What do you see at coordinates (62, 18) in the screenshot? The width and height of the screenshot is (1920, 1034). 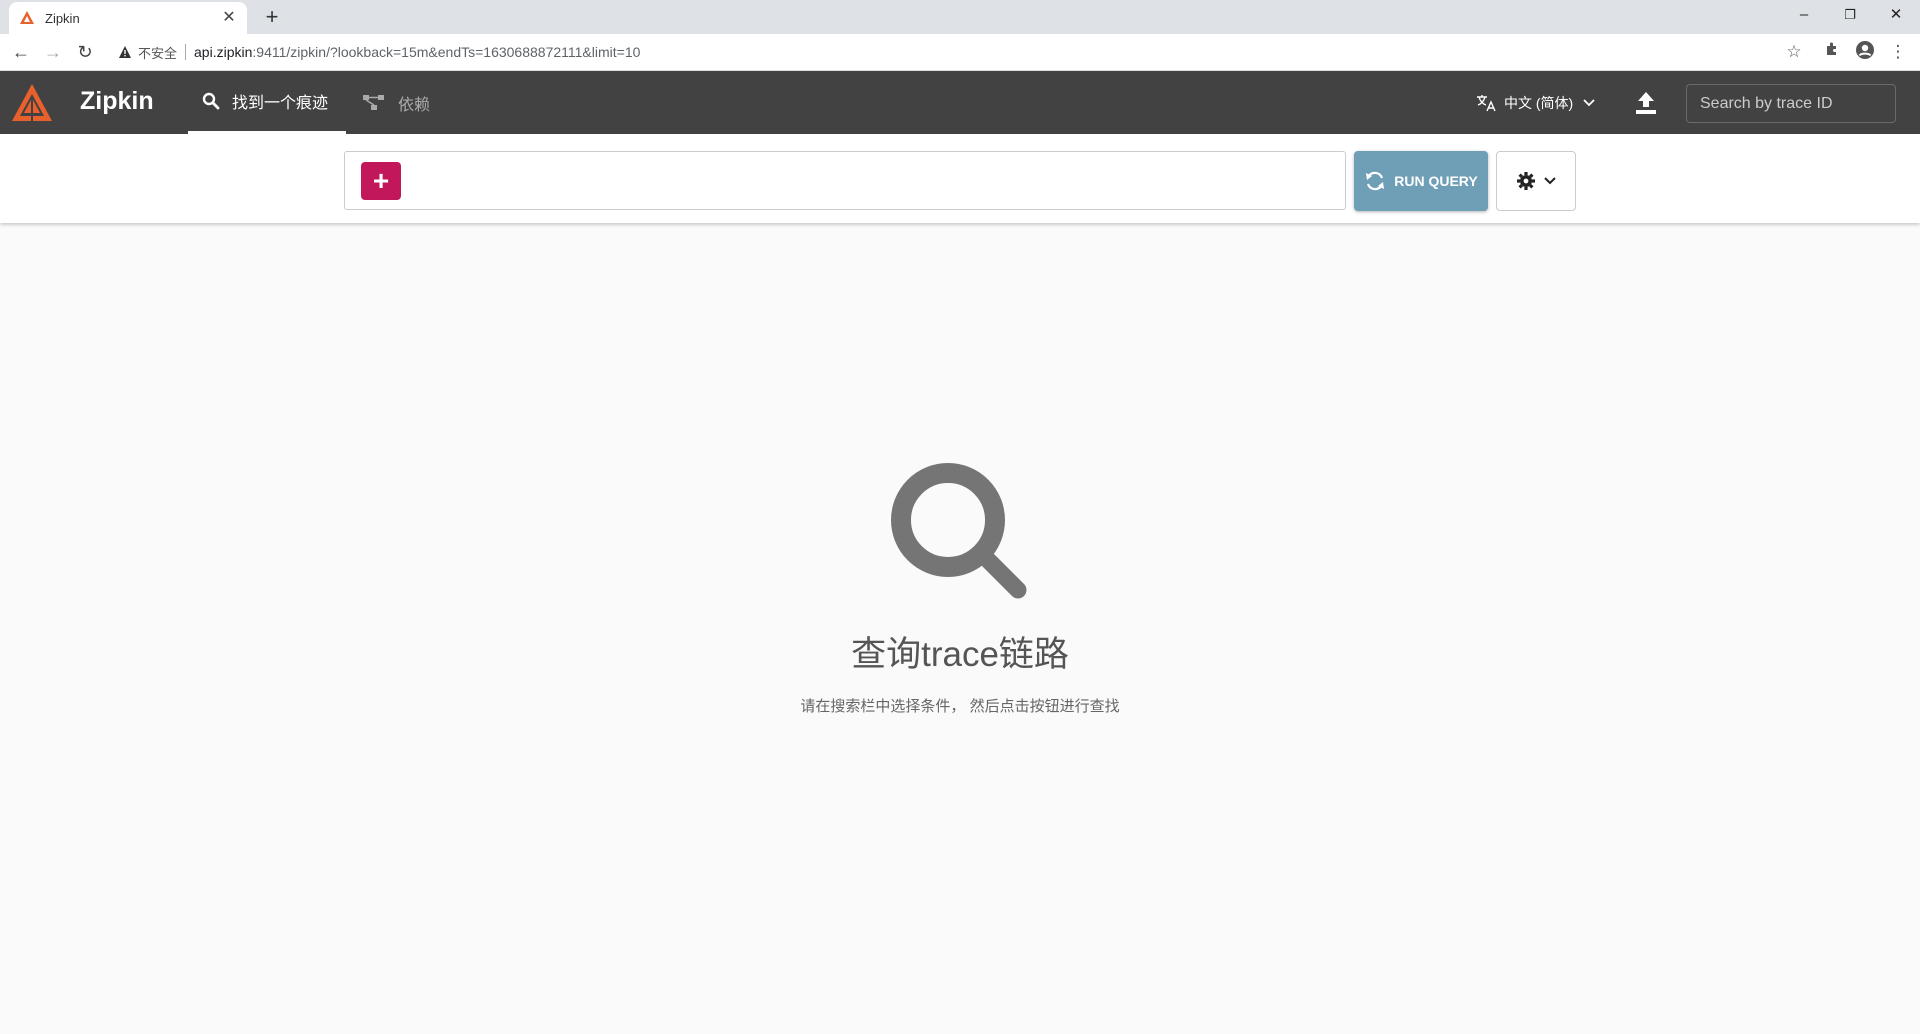 I see `tab-title: Zipkin` at bounding box center [62, 18].